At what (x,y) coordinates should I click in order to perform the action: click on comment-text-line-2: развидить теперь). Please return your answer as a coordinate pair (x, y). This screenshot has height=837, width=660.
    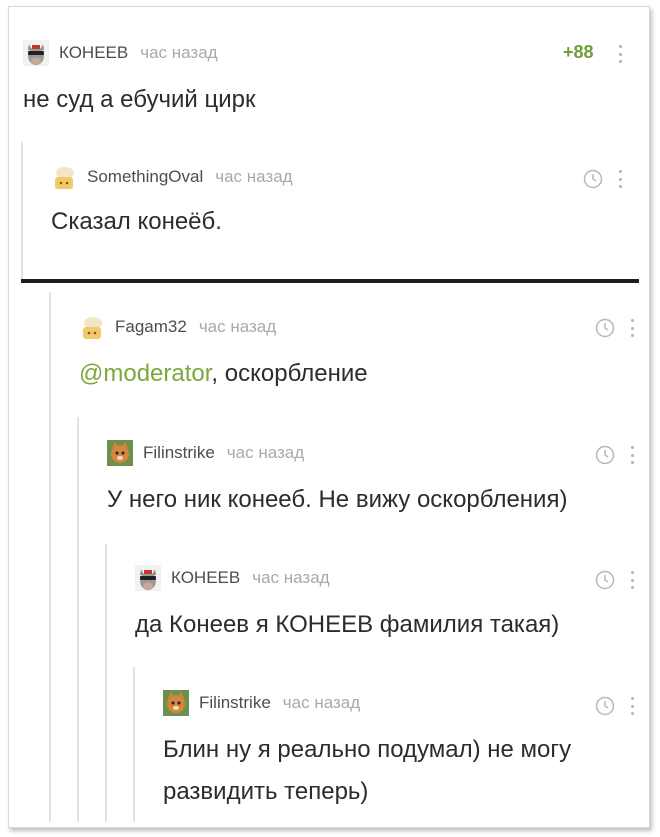
    Looking at the image, I should click on (266, 791).